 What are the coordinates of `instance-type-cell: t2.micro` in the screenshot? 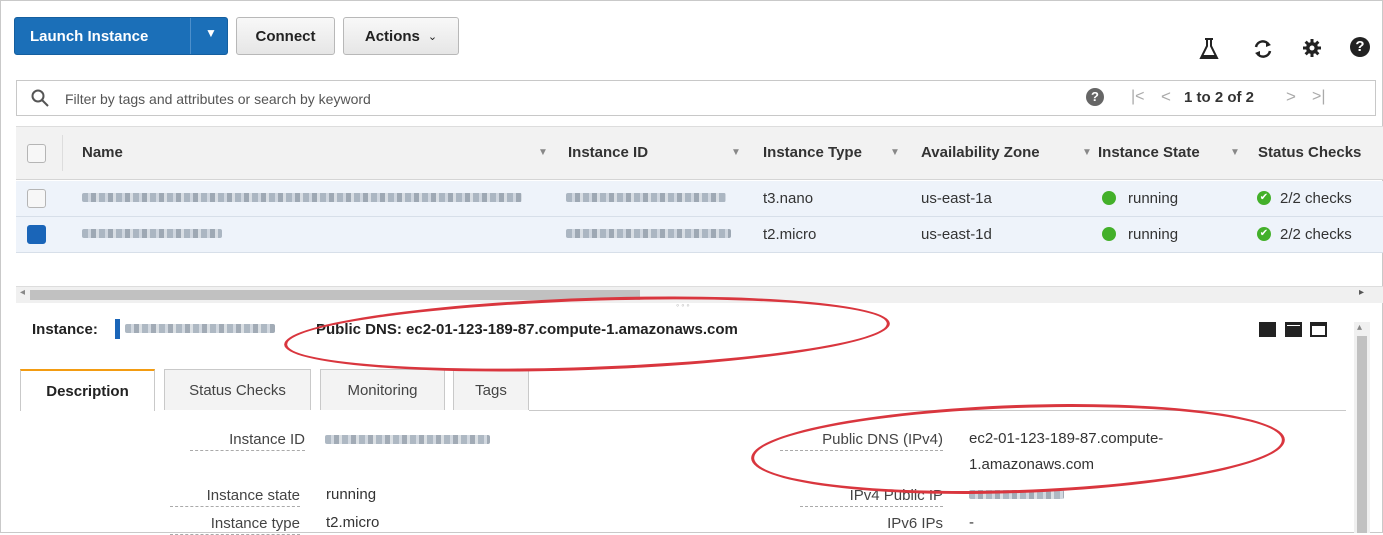 It's located at (790, 234).